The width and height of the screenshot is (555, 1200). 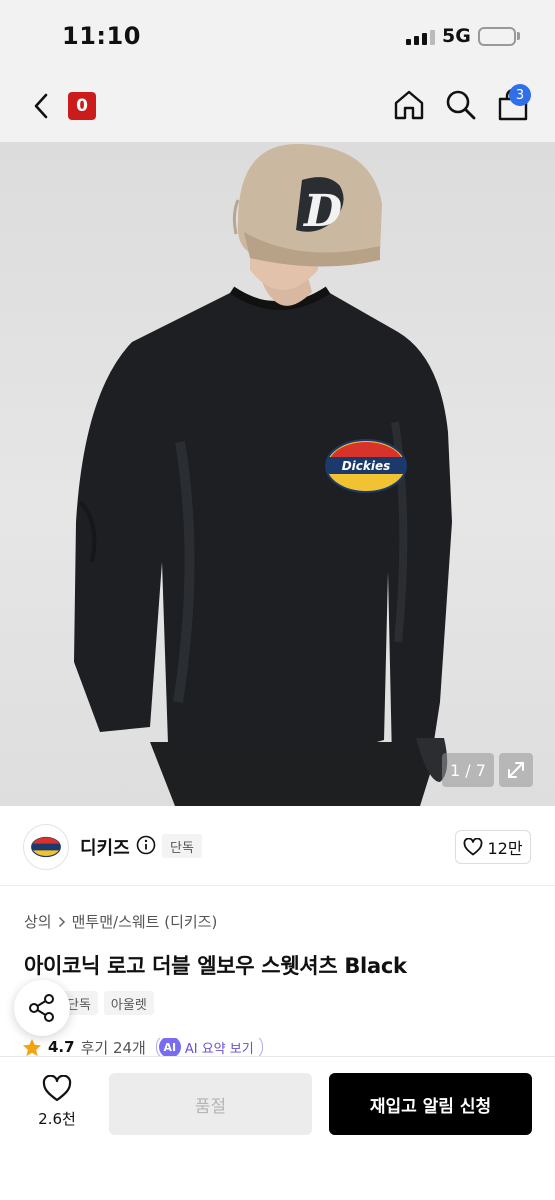 I want to click on cap-emblem-letter: D, so click(x=322, y=211).